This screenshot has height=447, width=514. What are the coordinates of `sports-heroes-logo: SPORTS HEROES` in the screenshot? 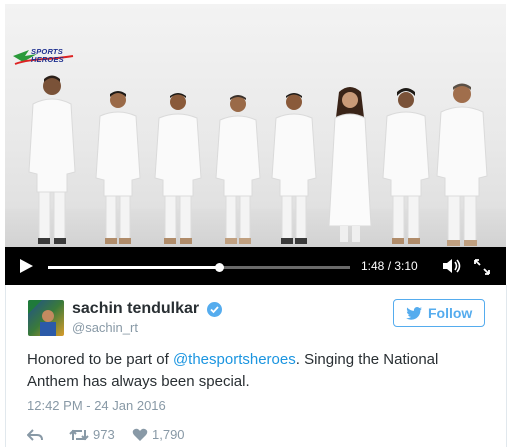 It's located at (43, 57).